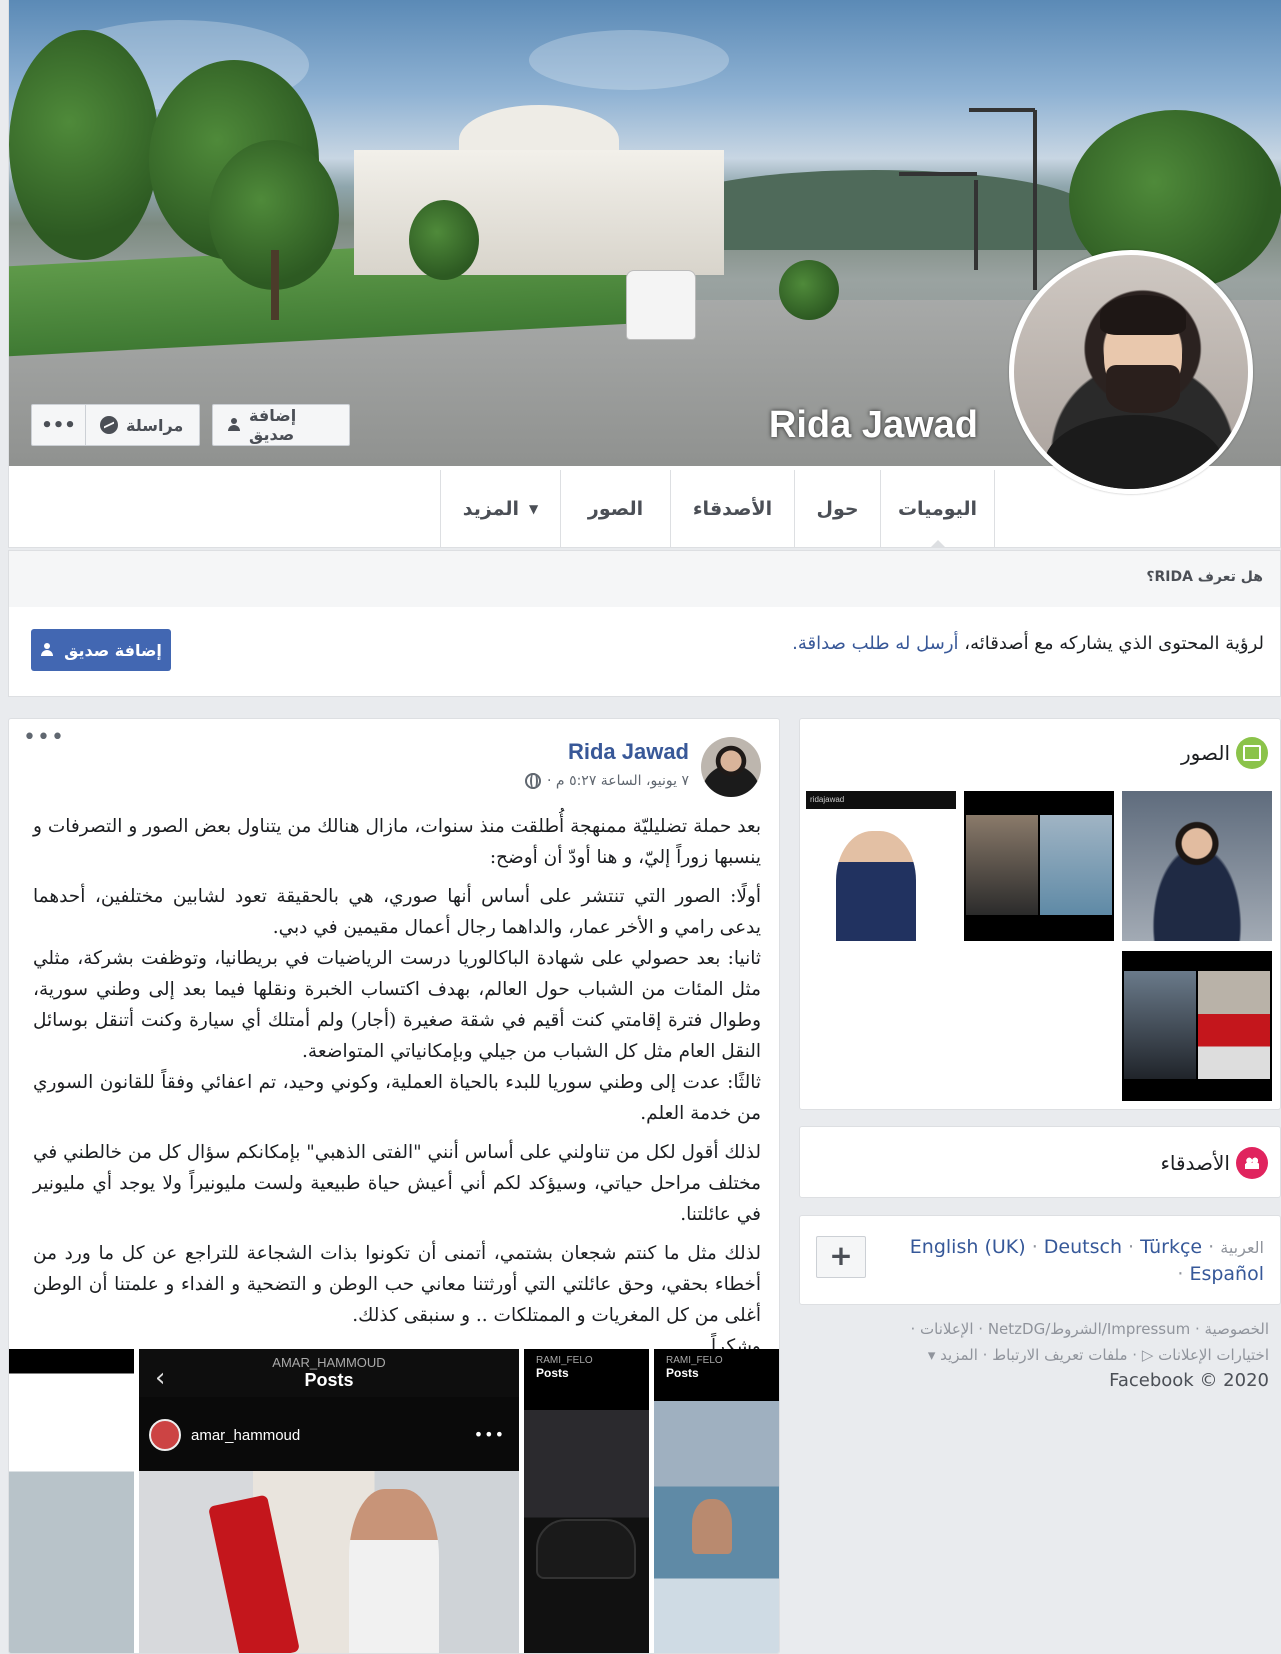 This screenshot has height=1654, width=1281. I want to click on photo-thumbnail: ridajawad, so click(881, 866).